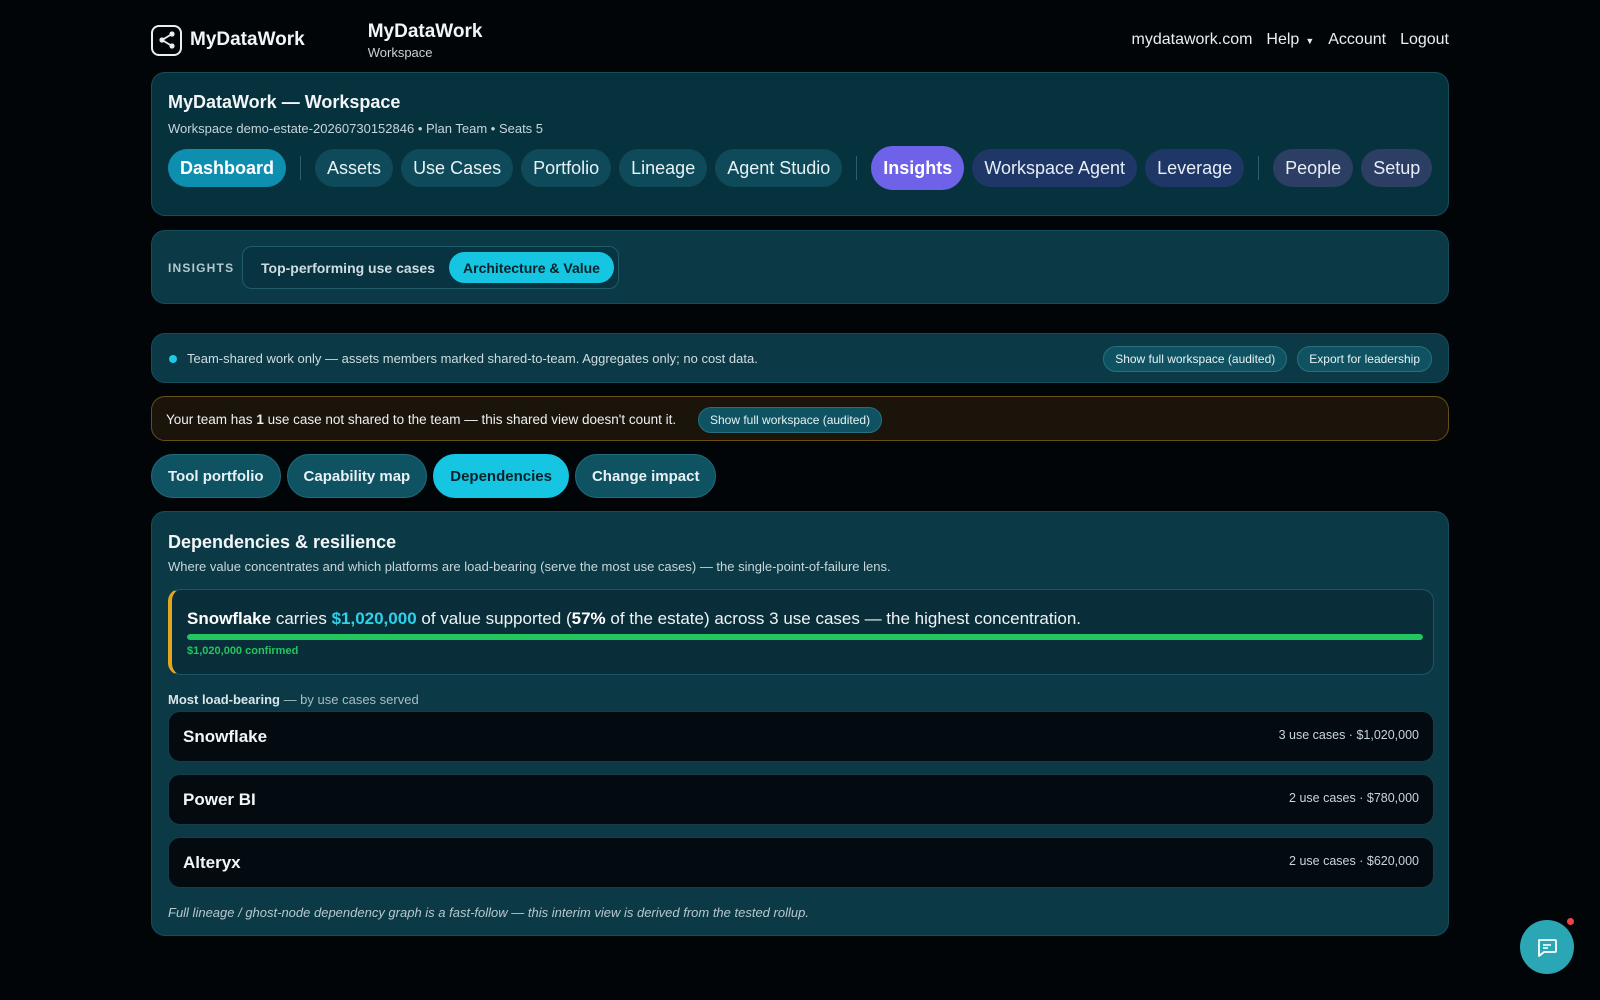  I want to click on platform-meta: 3 use cases · $1,020,000, so click(1348, 735).